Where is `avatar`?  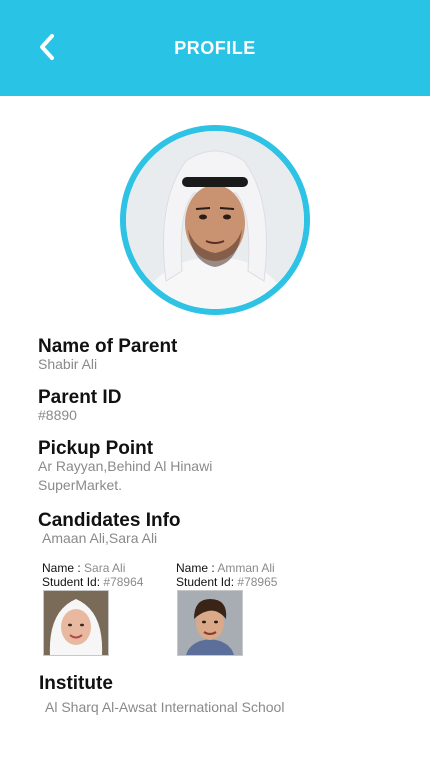
avatar is located at coordinates (215, 220).